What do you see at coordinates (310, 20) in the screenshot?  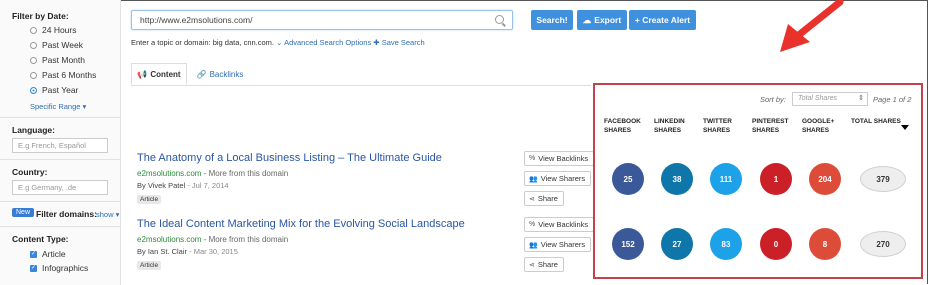 I see `search-input` at bounding box center [310, 20].